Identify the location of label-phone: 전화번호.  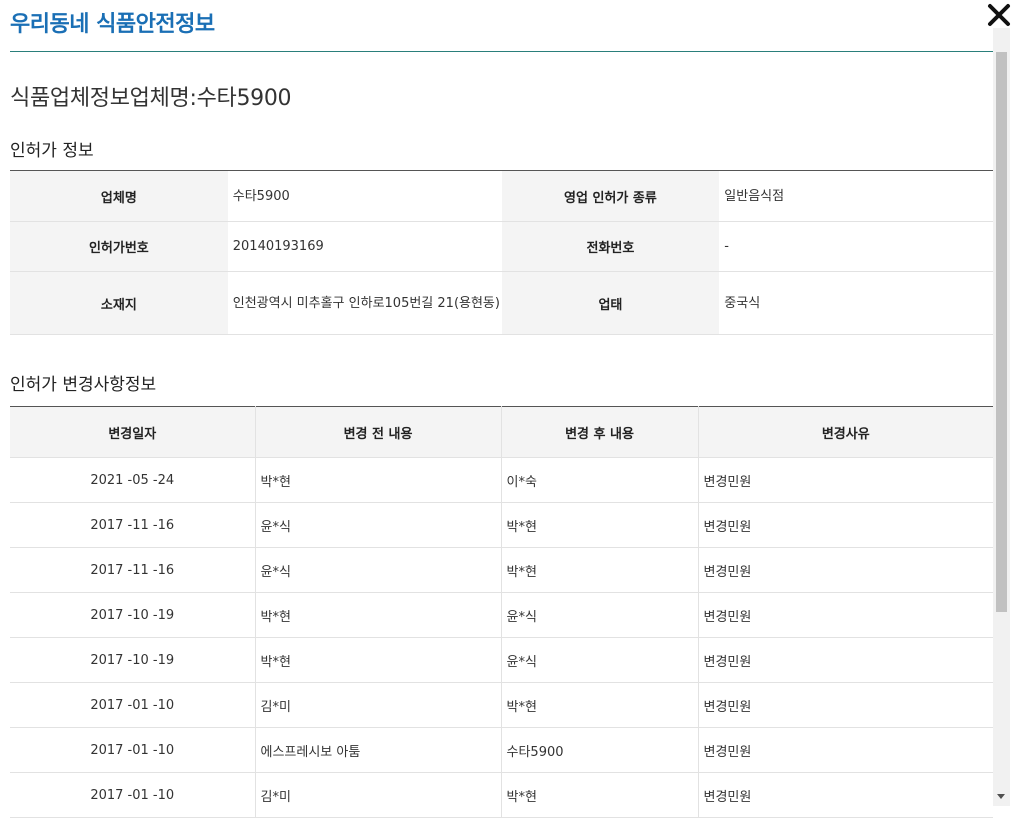
(610, 246).